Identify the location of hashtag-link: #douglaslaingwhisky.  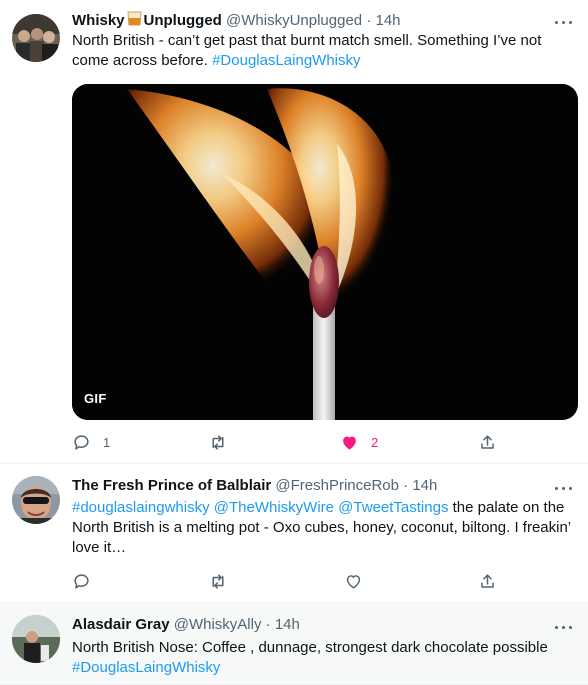
(141, 507).